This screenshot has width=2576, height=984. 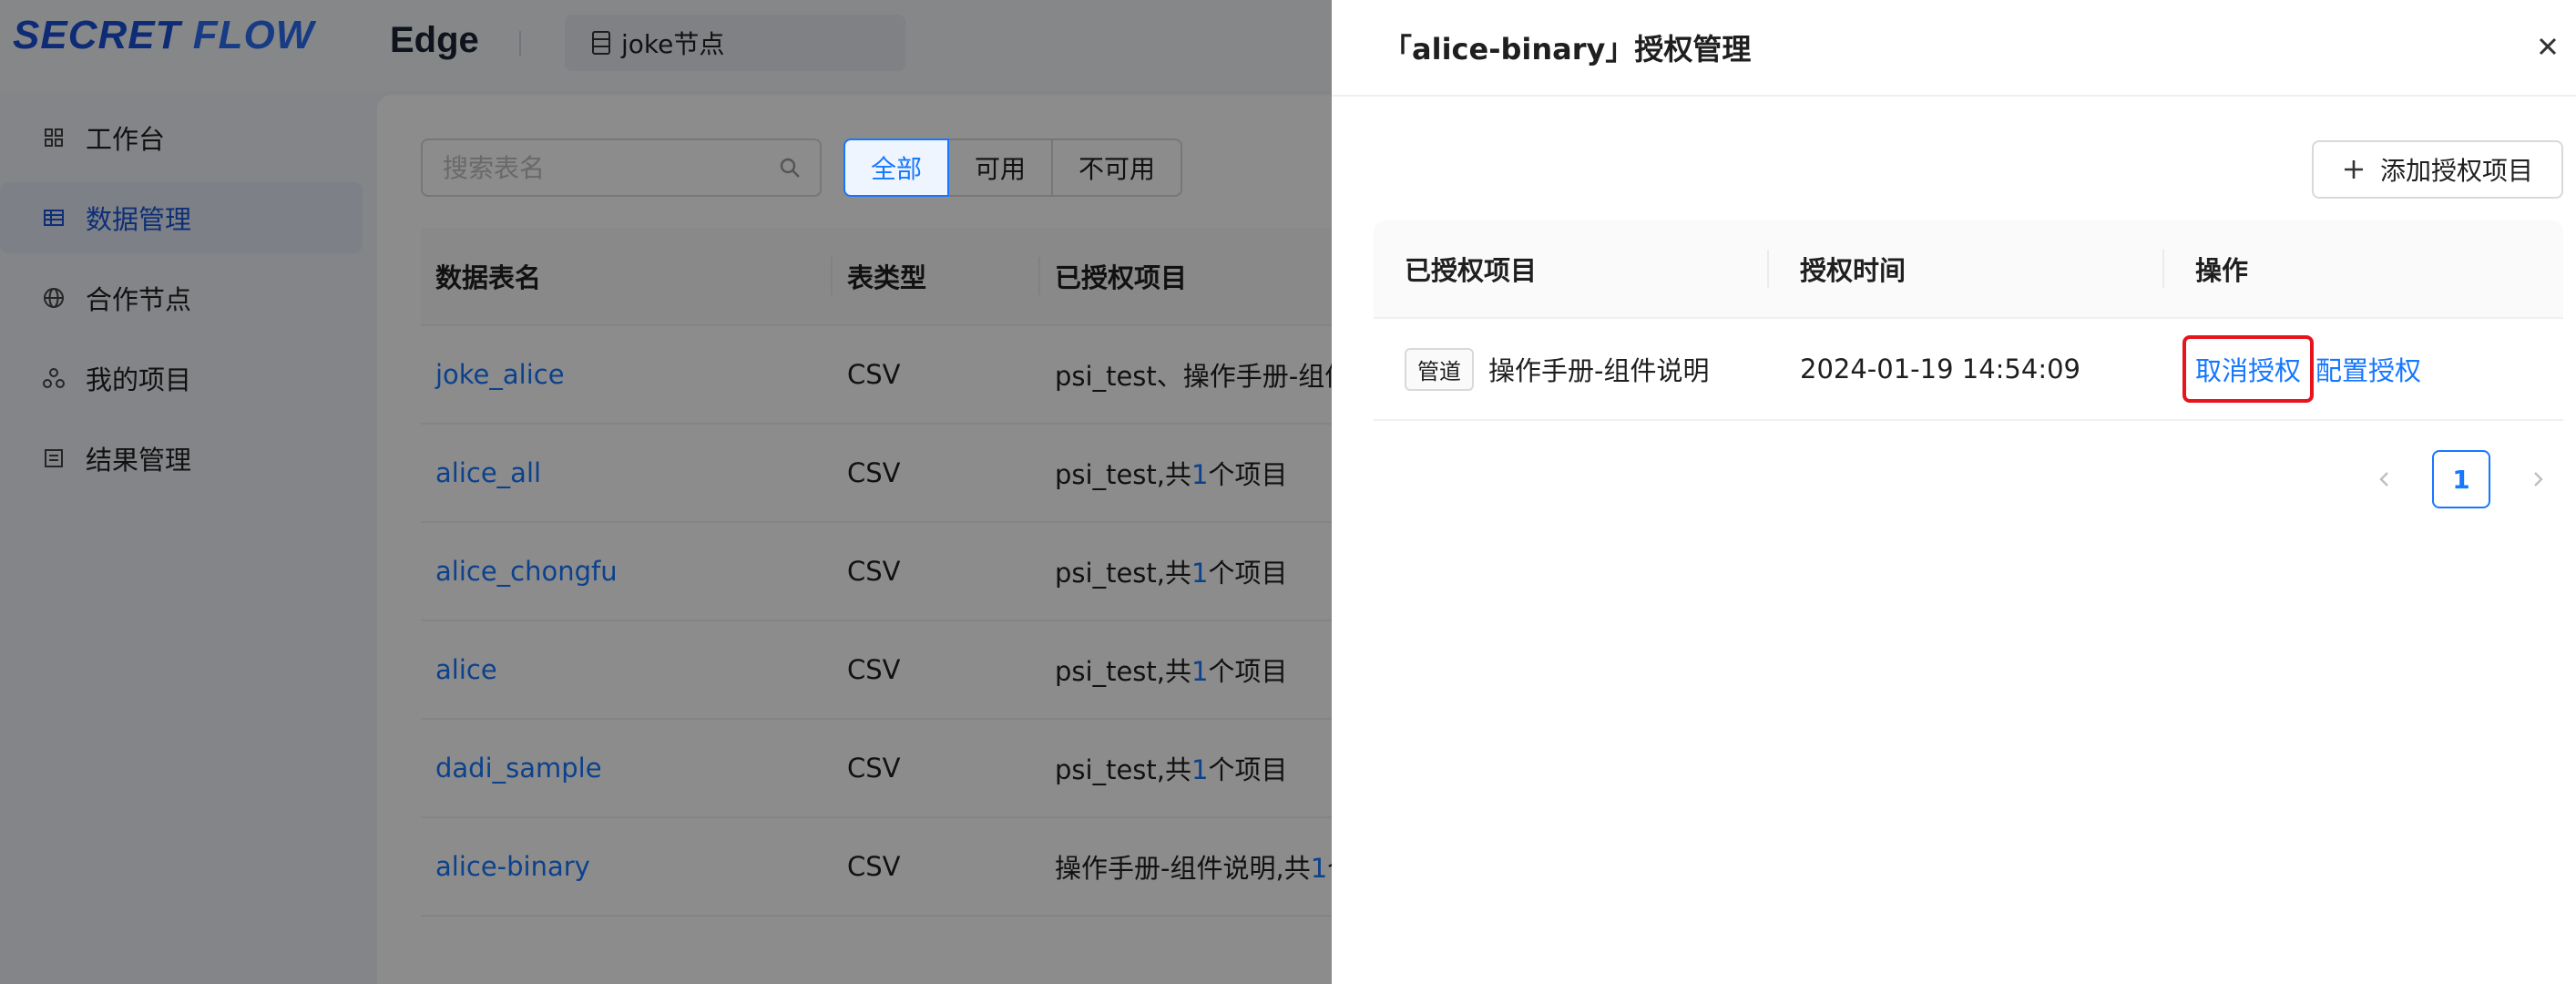 I want to click on table-header: 已授权项目 授权时间 操作, so click(x=1968, y=269).